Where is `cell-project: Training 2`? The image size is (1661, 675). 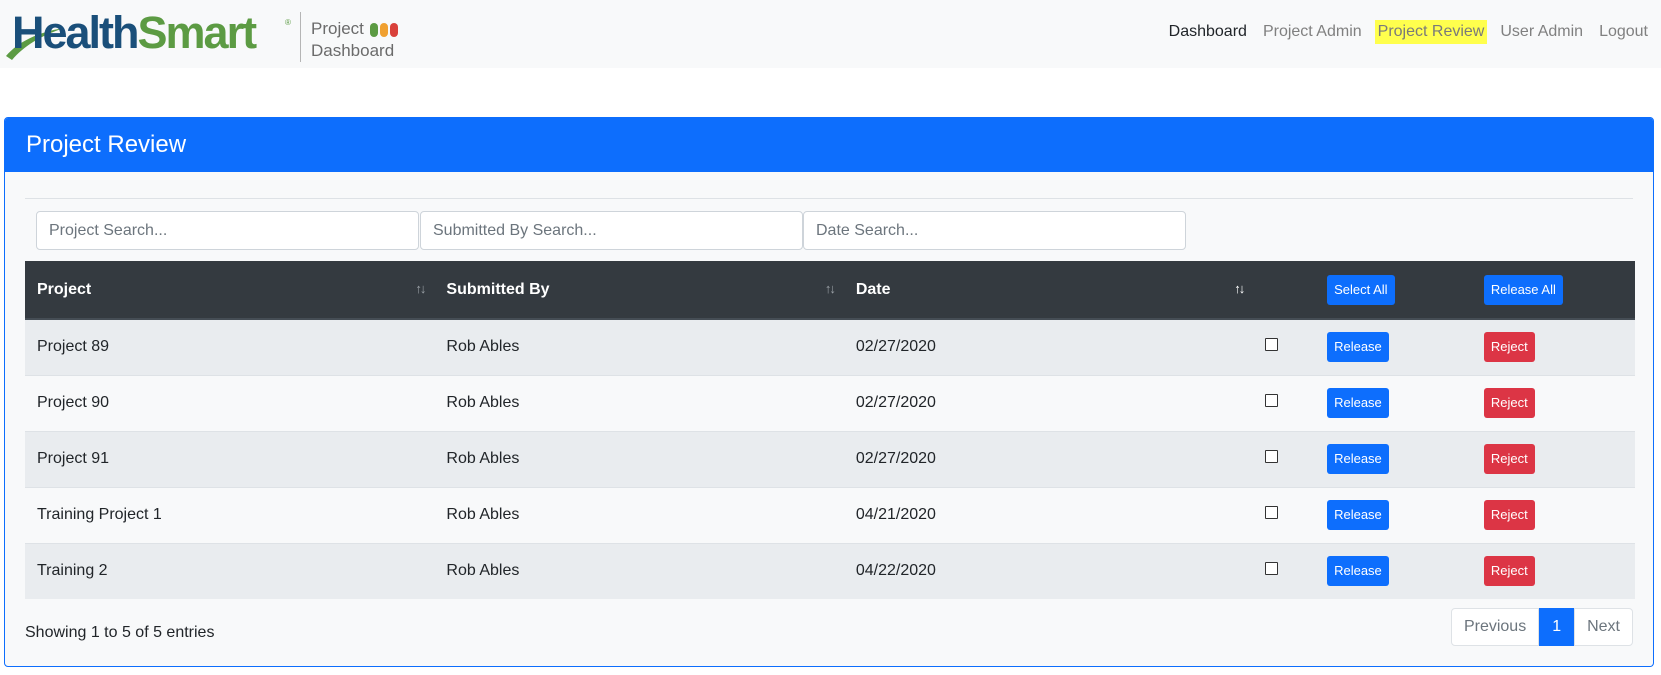
cell-project: Training 2 is located at coordinates (230, 570).